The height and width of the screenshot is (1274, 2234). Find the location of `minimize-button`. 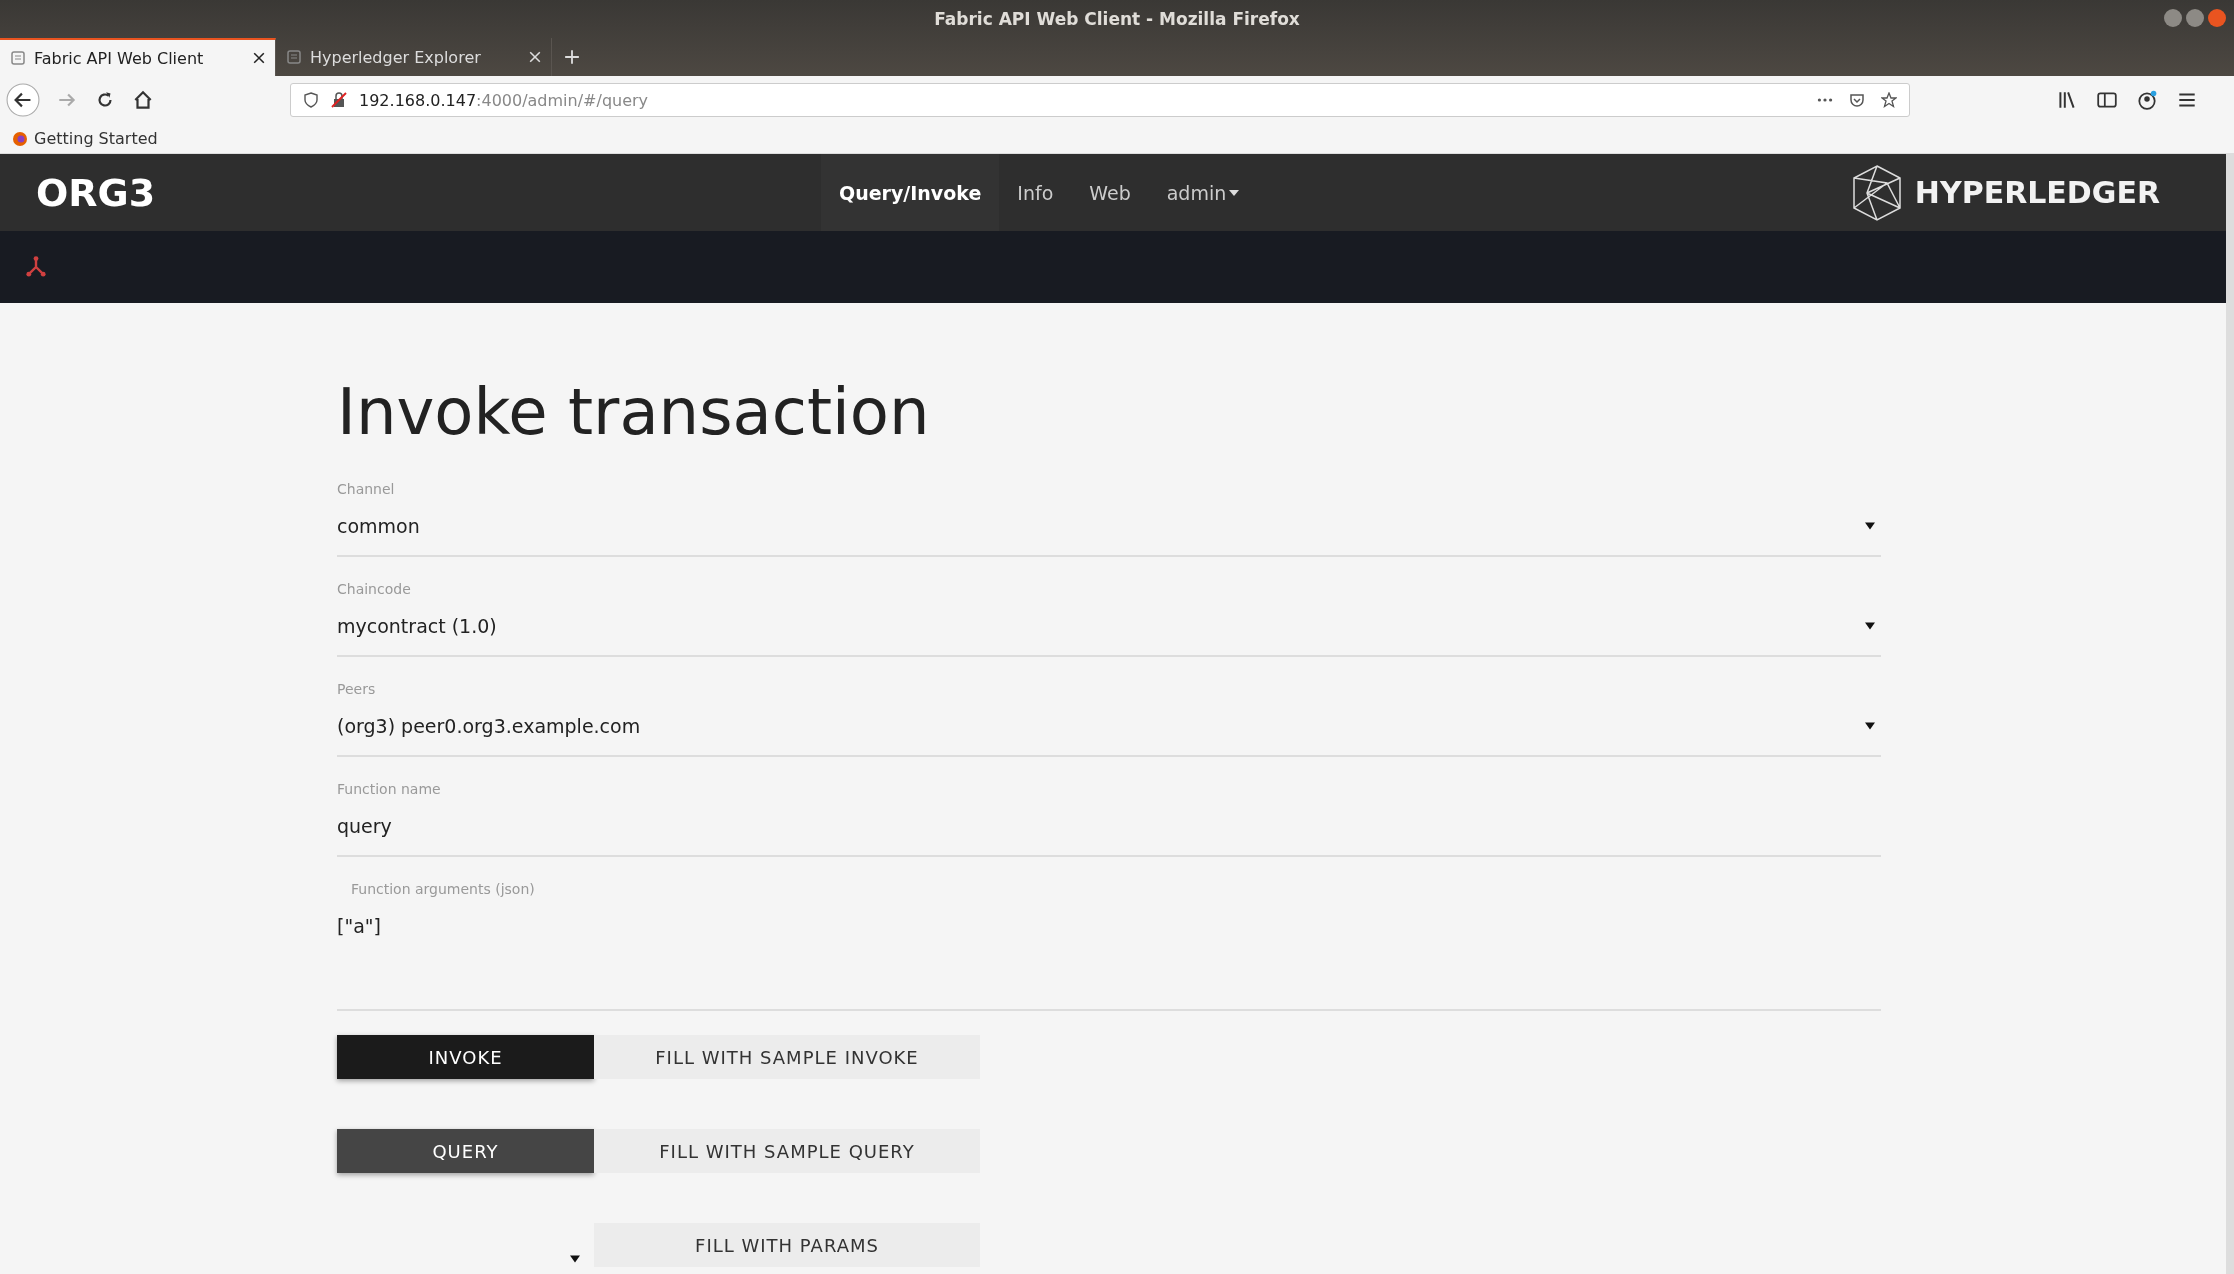

minimize-button is located at coordinates (2173, 18).